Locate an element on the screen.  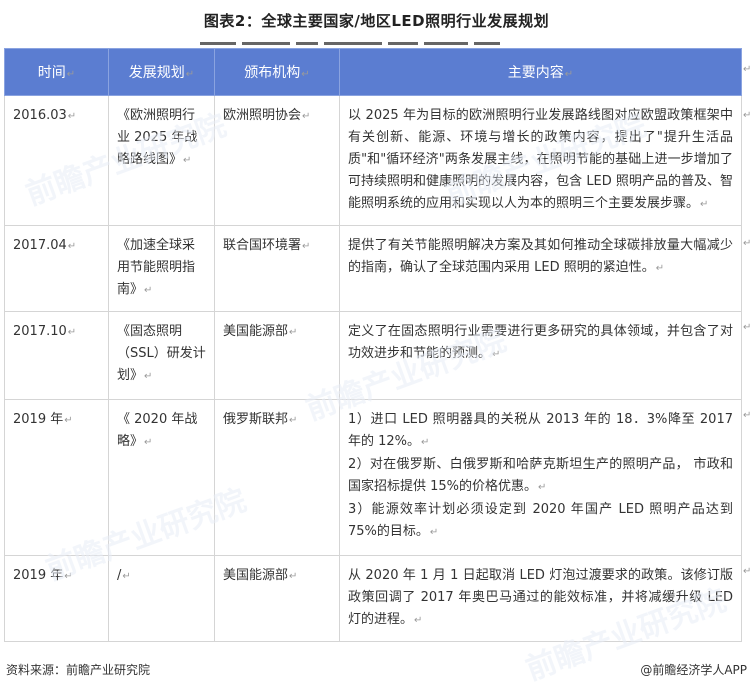
cell-plan: 《欧洲照明行业 2025 年战略路线图》↵ is located at coordinates (161, 160).